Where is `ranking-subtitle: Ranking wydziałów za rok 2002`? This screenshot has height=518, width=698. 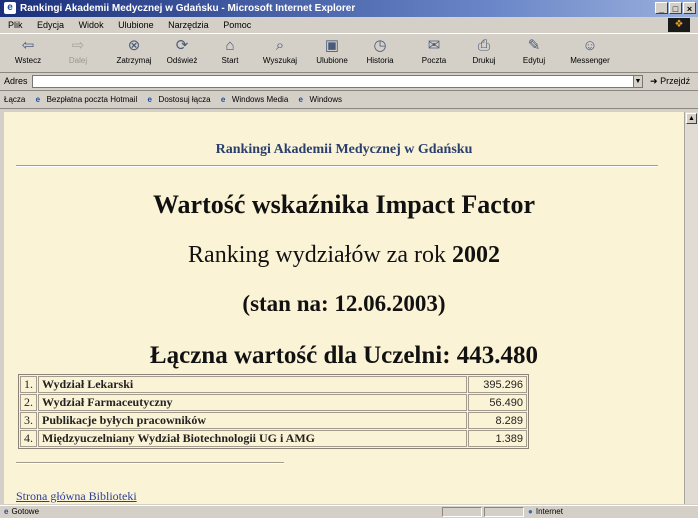
ranking-subtitle: Ranking wydziałów za rok 2002 is located at coordinates (344, 255).